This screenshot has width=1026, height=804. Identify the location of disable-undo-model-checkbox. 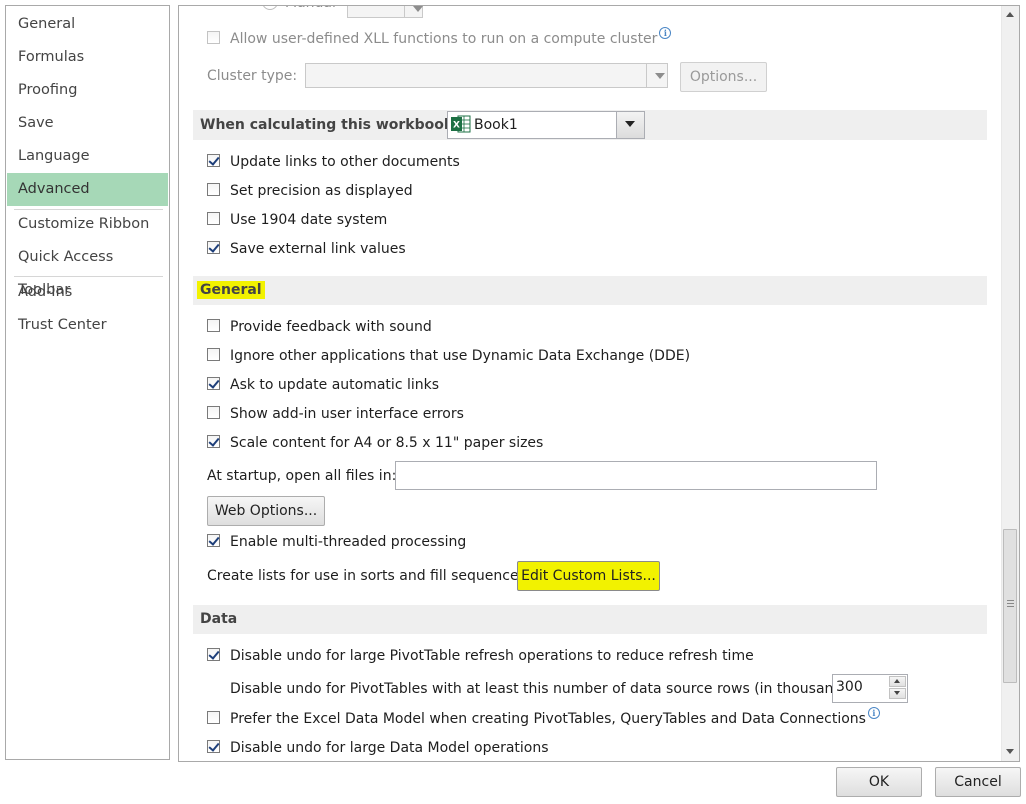
(213, 746).